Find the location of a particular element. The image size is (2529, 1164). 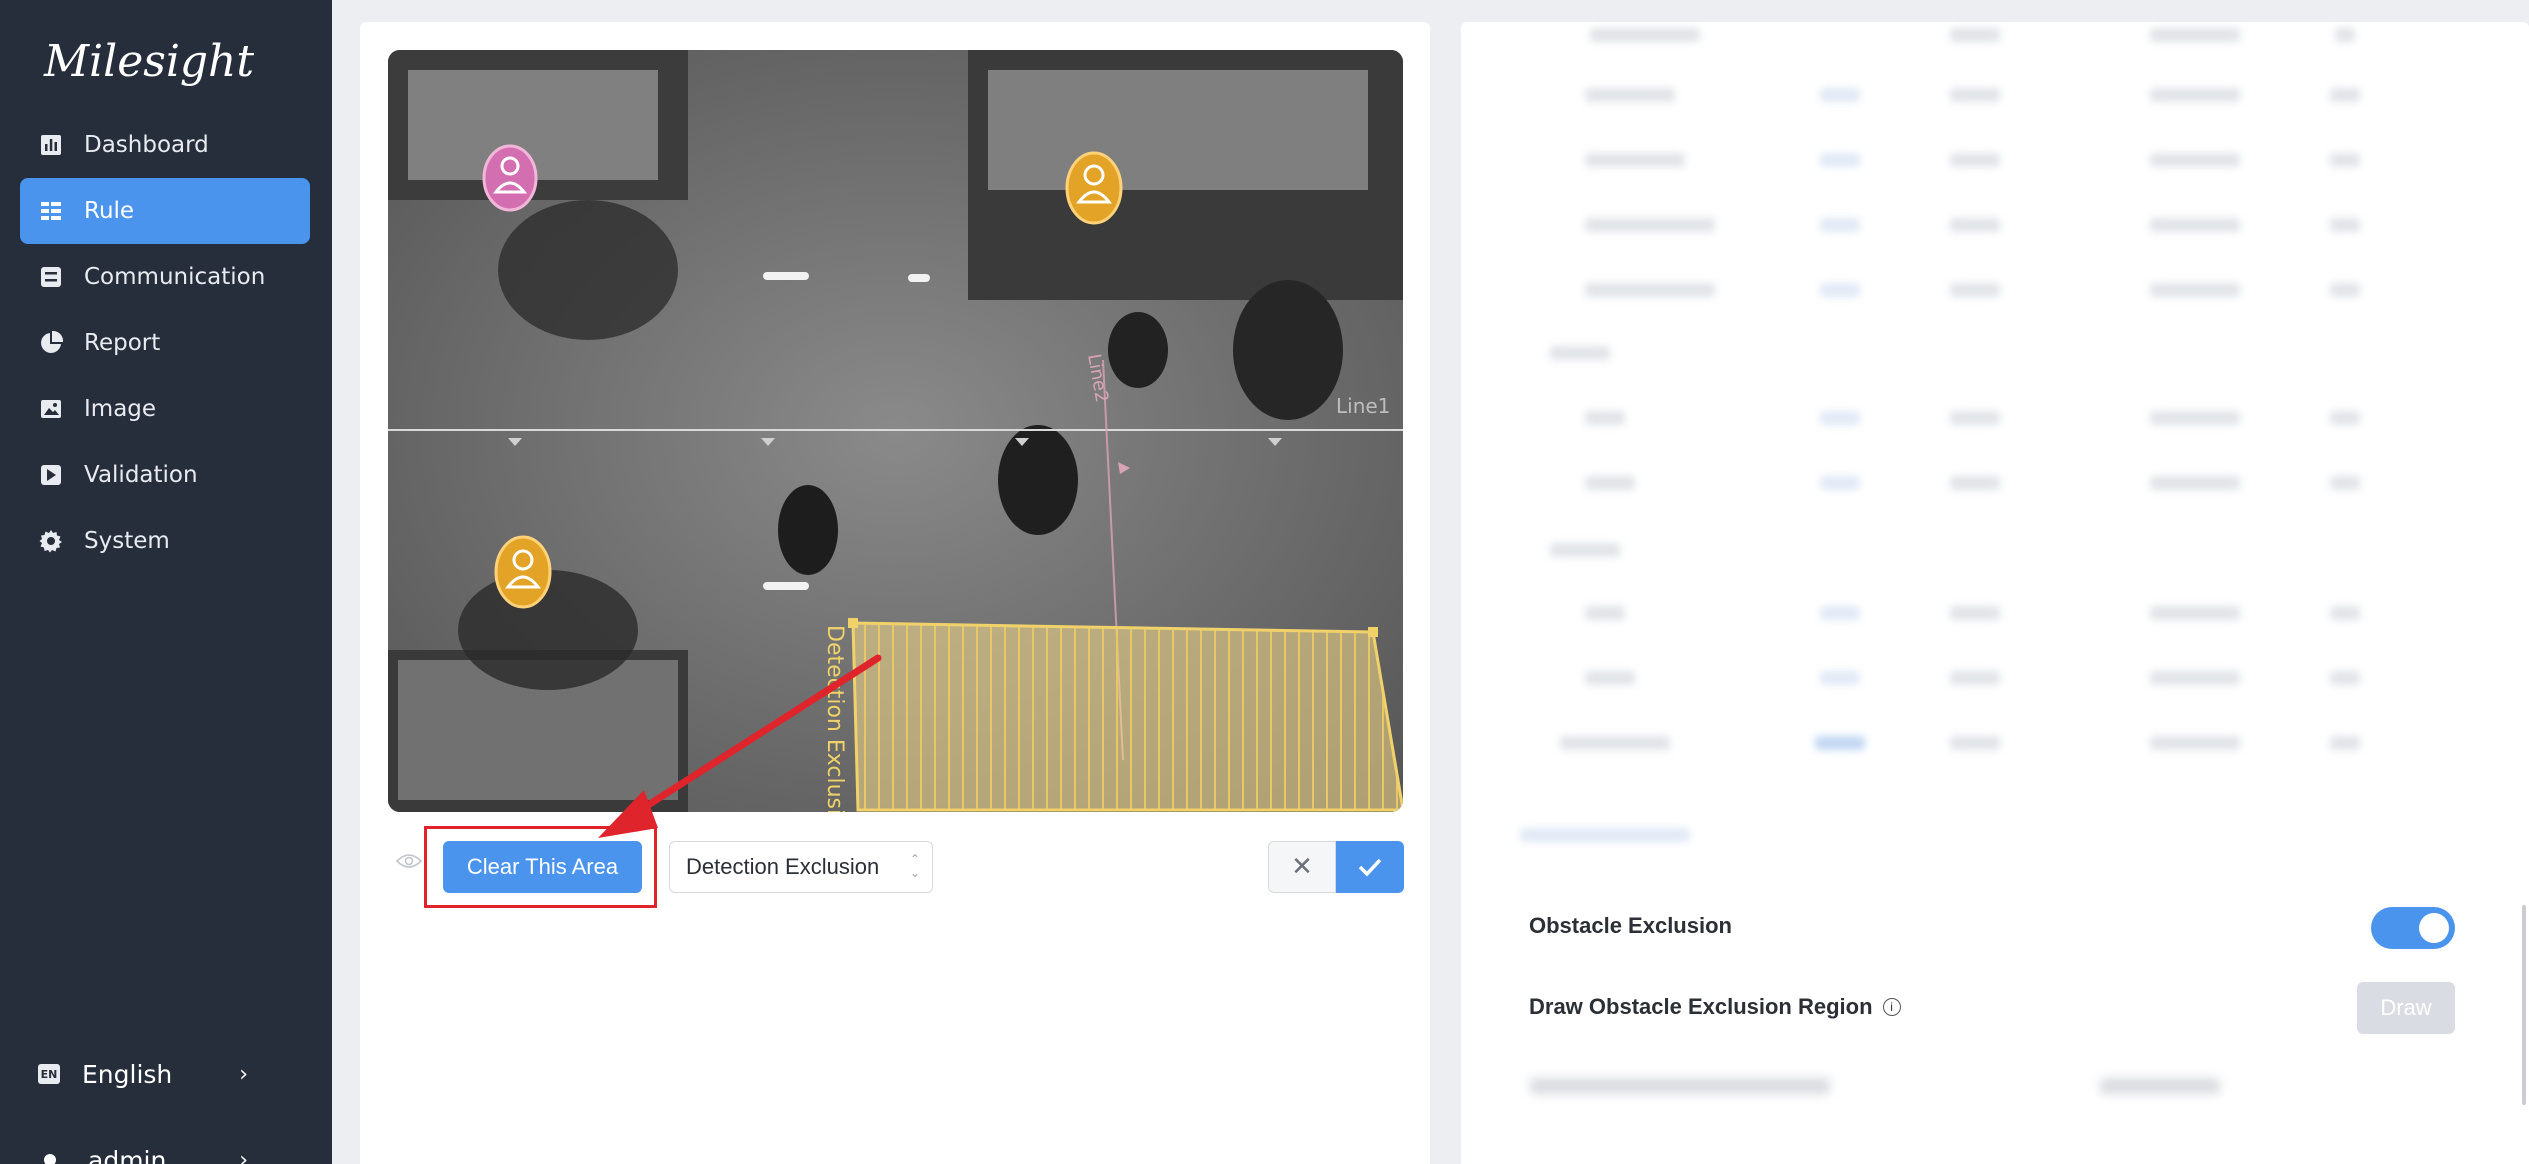

sidebar-item-dashboard: Dashboard is located at coordinates (165, 145).